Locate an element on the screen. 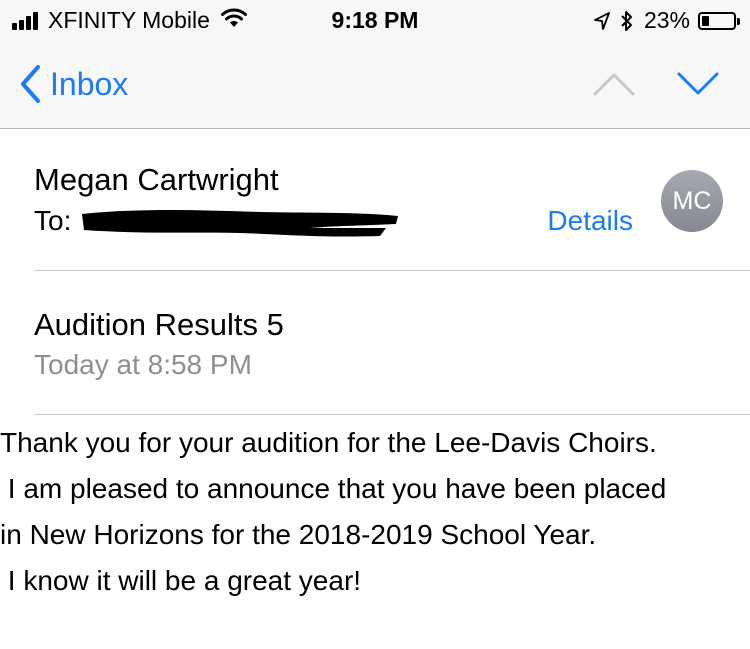 This screenshot has height=649, width=750. subject-divider is located at coordinates (392, 414).